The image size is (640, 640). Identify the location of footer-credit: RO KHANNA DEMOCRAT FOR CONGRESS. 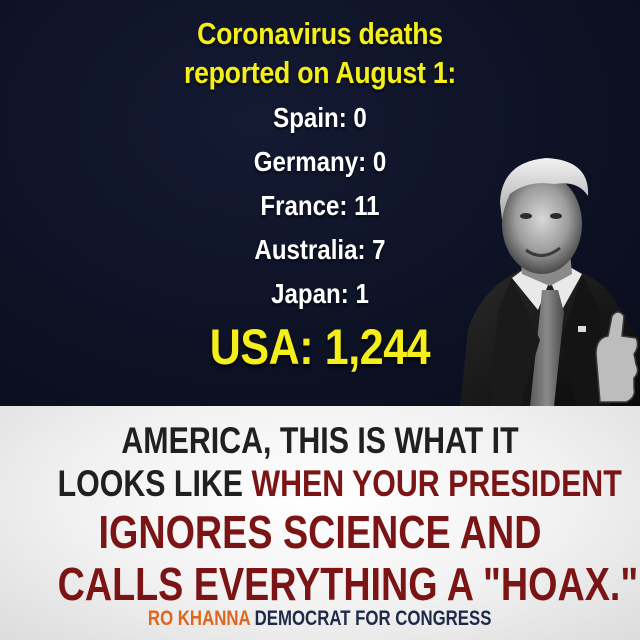
(320, 619).